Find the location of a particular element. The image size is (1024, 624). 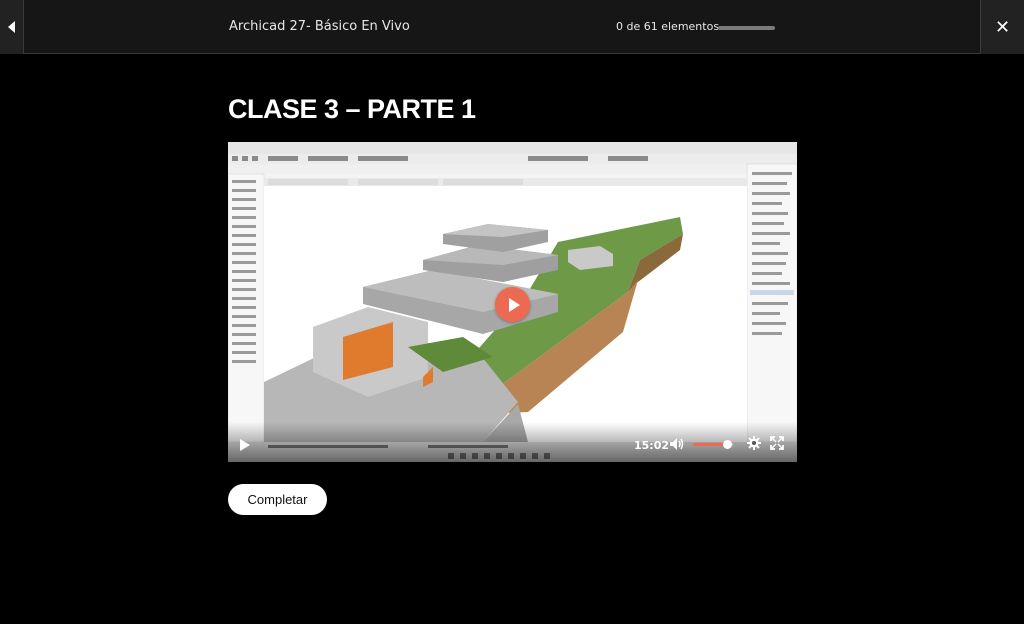

close-button: ✕ is located at coordinates (1002, 27).